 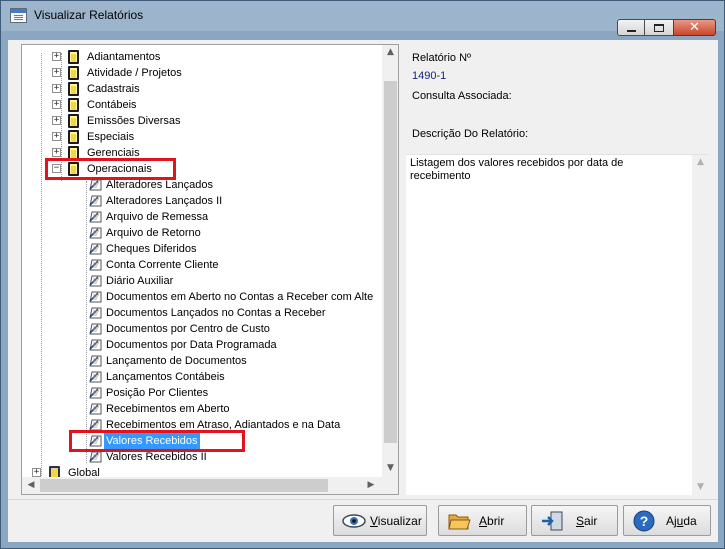 What do you see at coordinates (202, 137) in the screenshot?
I see `tree-node-group: + Especiais` at bounding box center [202, 137].